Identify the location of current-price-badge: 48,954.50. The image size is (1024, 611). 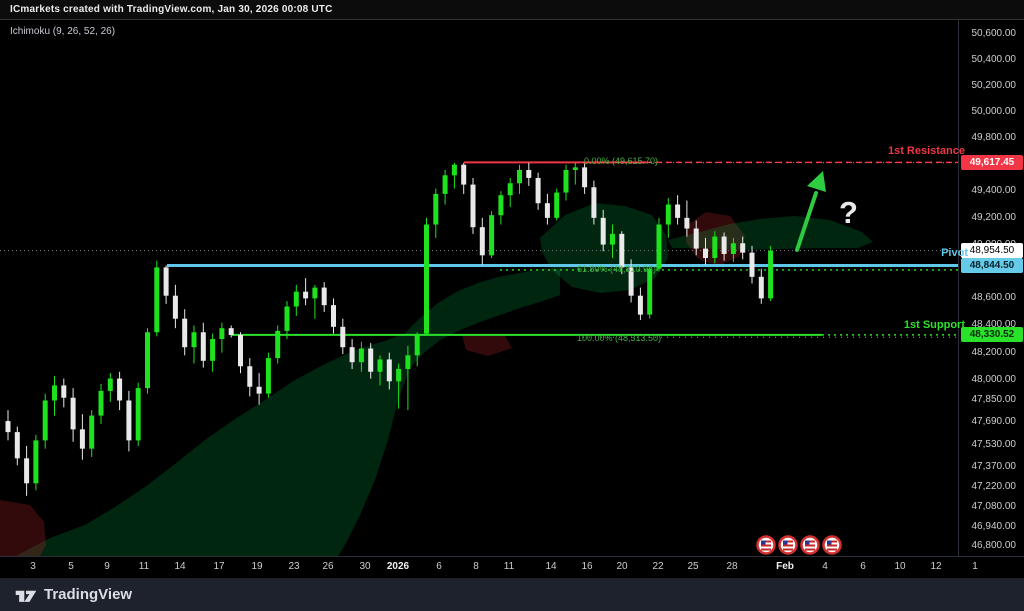
(992, 251).